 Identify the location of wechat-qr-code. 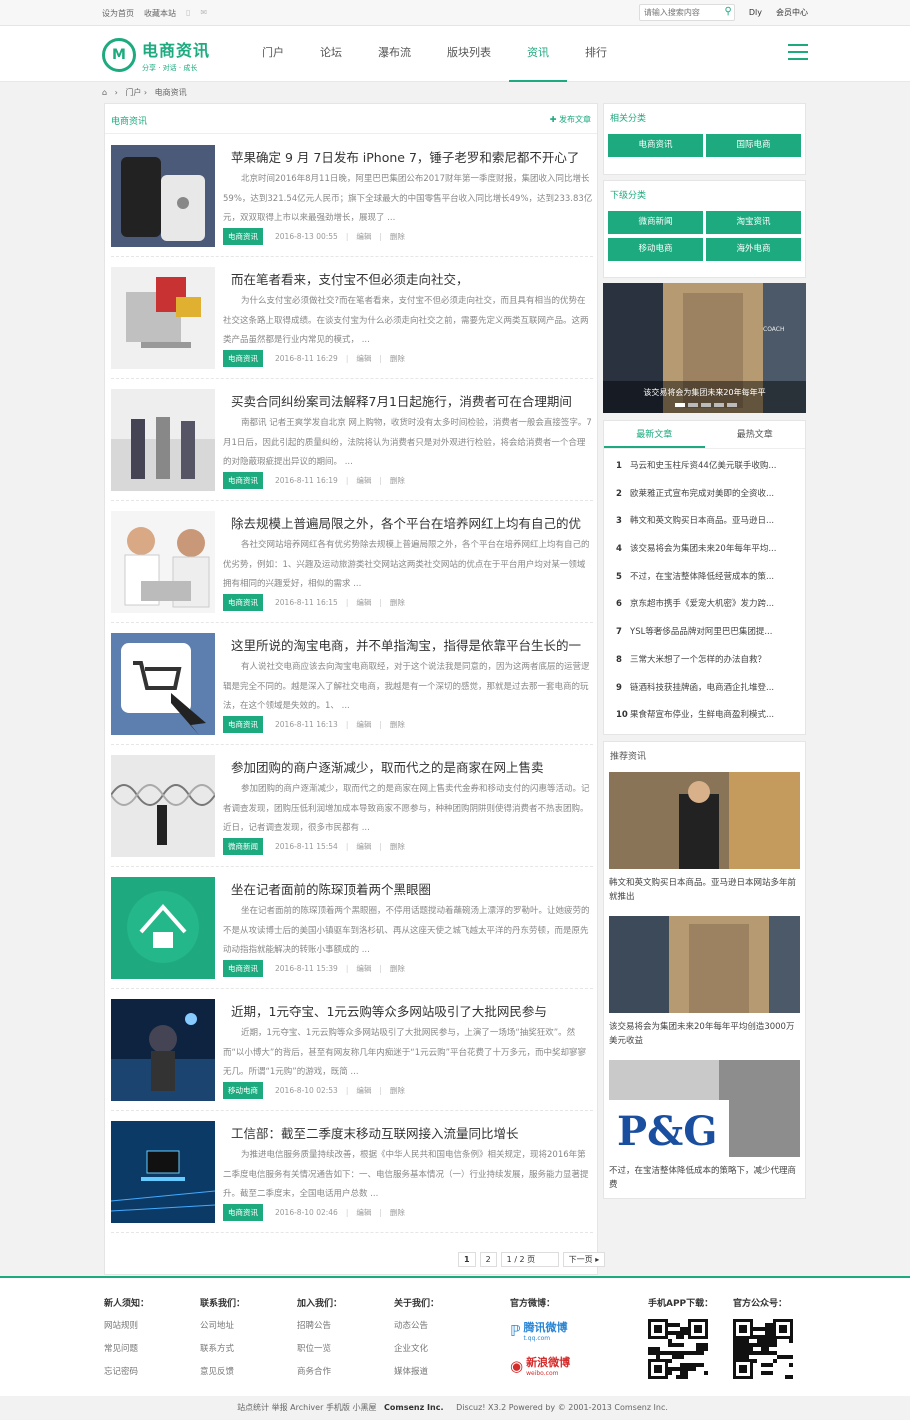
(763, 1349).